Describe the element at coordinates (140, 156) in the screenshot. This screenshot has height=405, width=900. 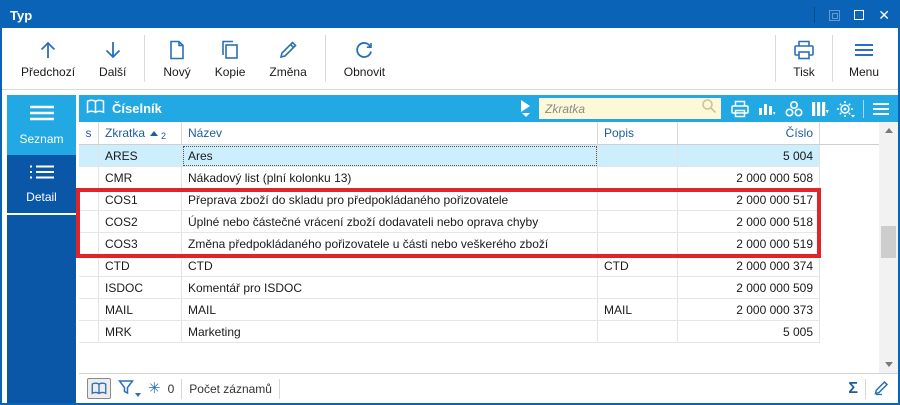
I see `cell-zkratka: ARES` at that location.